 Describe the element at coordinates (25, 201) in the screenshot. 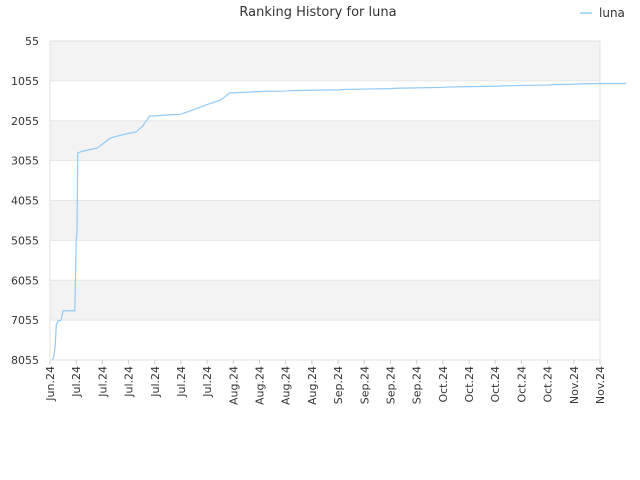

I see `y-tick-label: 4055` at that location.